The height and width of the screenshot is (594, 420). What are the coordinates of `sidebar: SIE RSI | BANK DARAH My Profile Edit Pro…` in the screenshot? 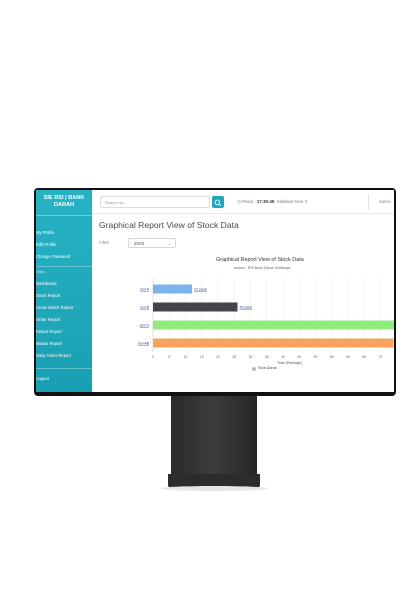 It's located at (64, 291).